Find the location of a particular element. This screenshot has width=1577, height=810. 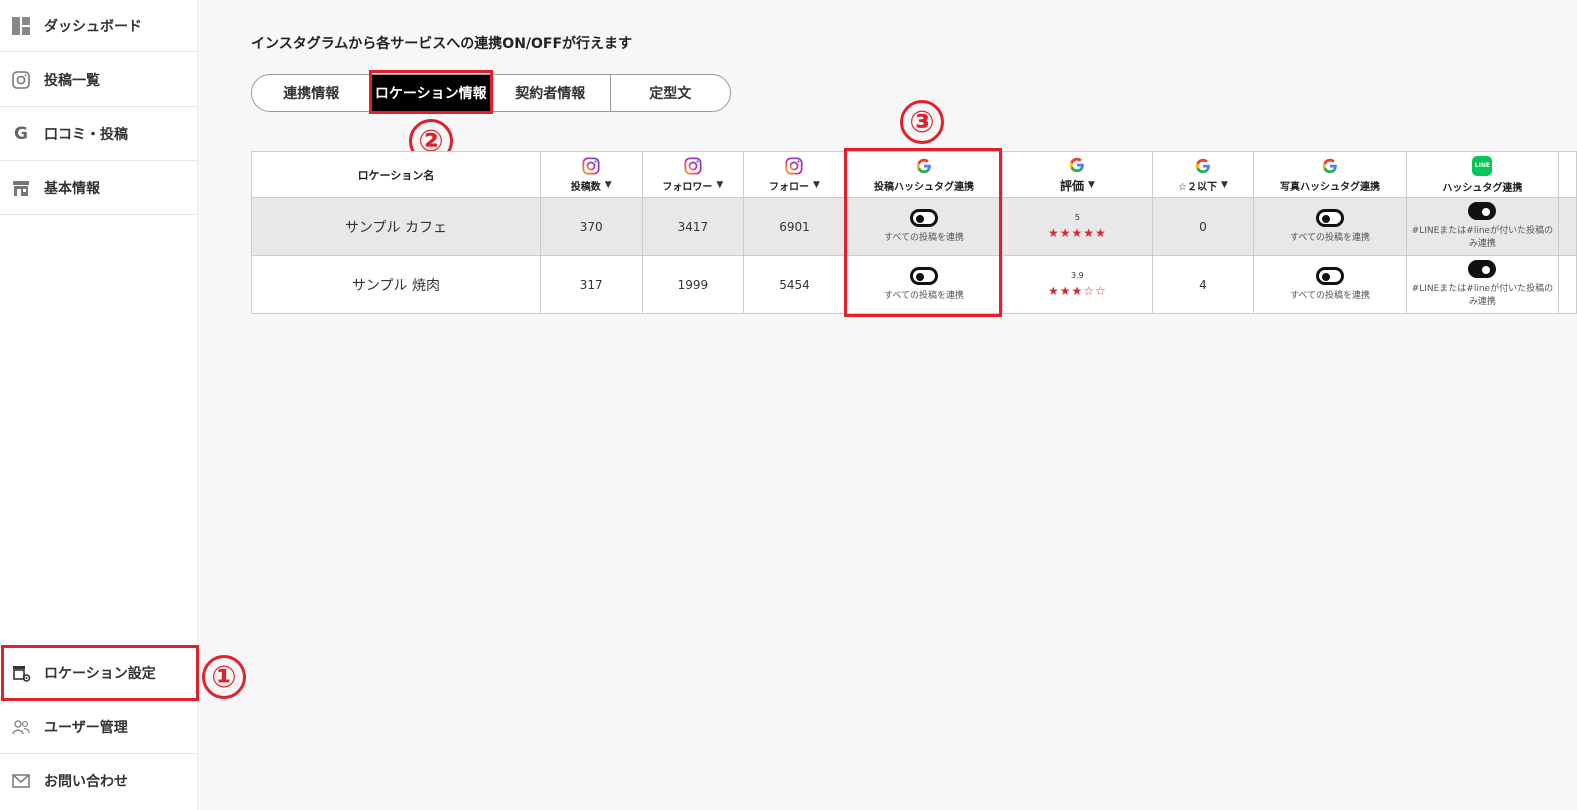

header-post-hashtag: 投稿ハッシュタグ連携 is located at coordinates (924, 175).